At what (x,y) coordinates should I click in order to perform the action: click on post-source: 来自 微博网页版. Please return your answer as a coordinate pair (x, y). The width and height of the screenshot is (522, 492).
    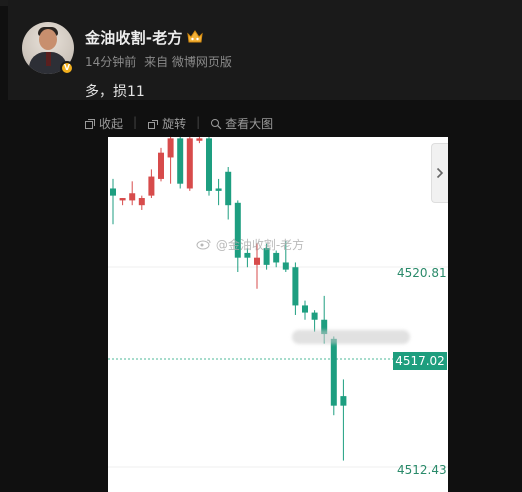
    Looking at the image, I should click on (188, 62).